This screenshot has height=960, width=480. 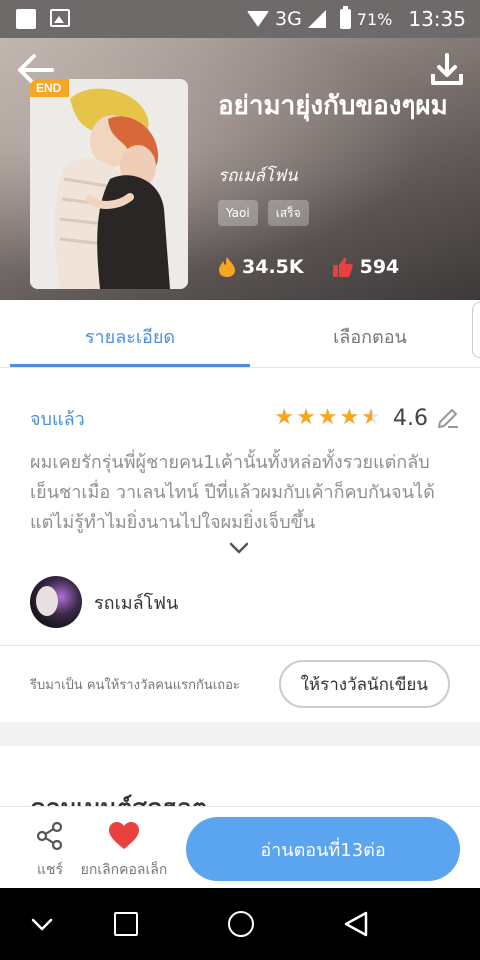 I want to click on author-avatar, so click(x=56, y=602).